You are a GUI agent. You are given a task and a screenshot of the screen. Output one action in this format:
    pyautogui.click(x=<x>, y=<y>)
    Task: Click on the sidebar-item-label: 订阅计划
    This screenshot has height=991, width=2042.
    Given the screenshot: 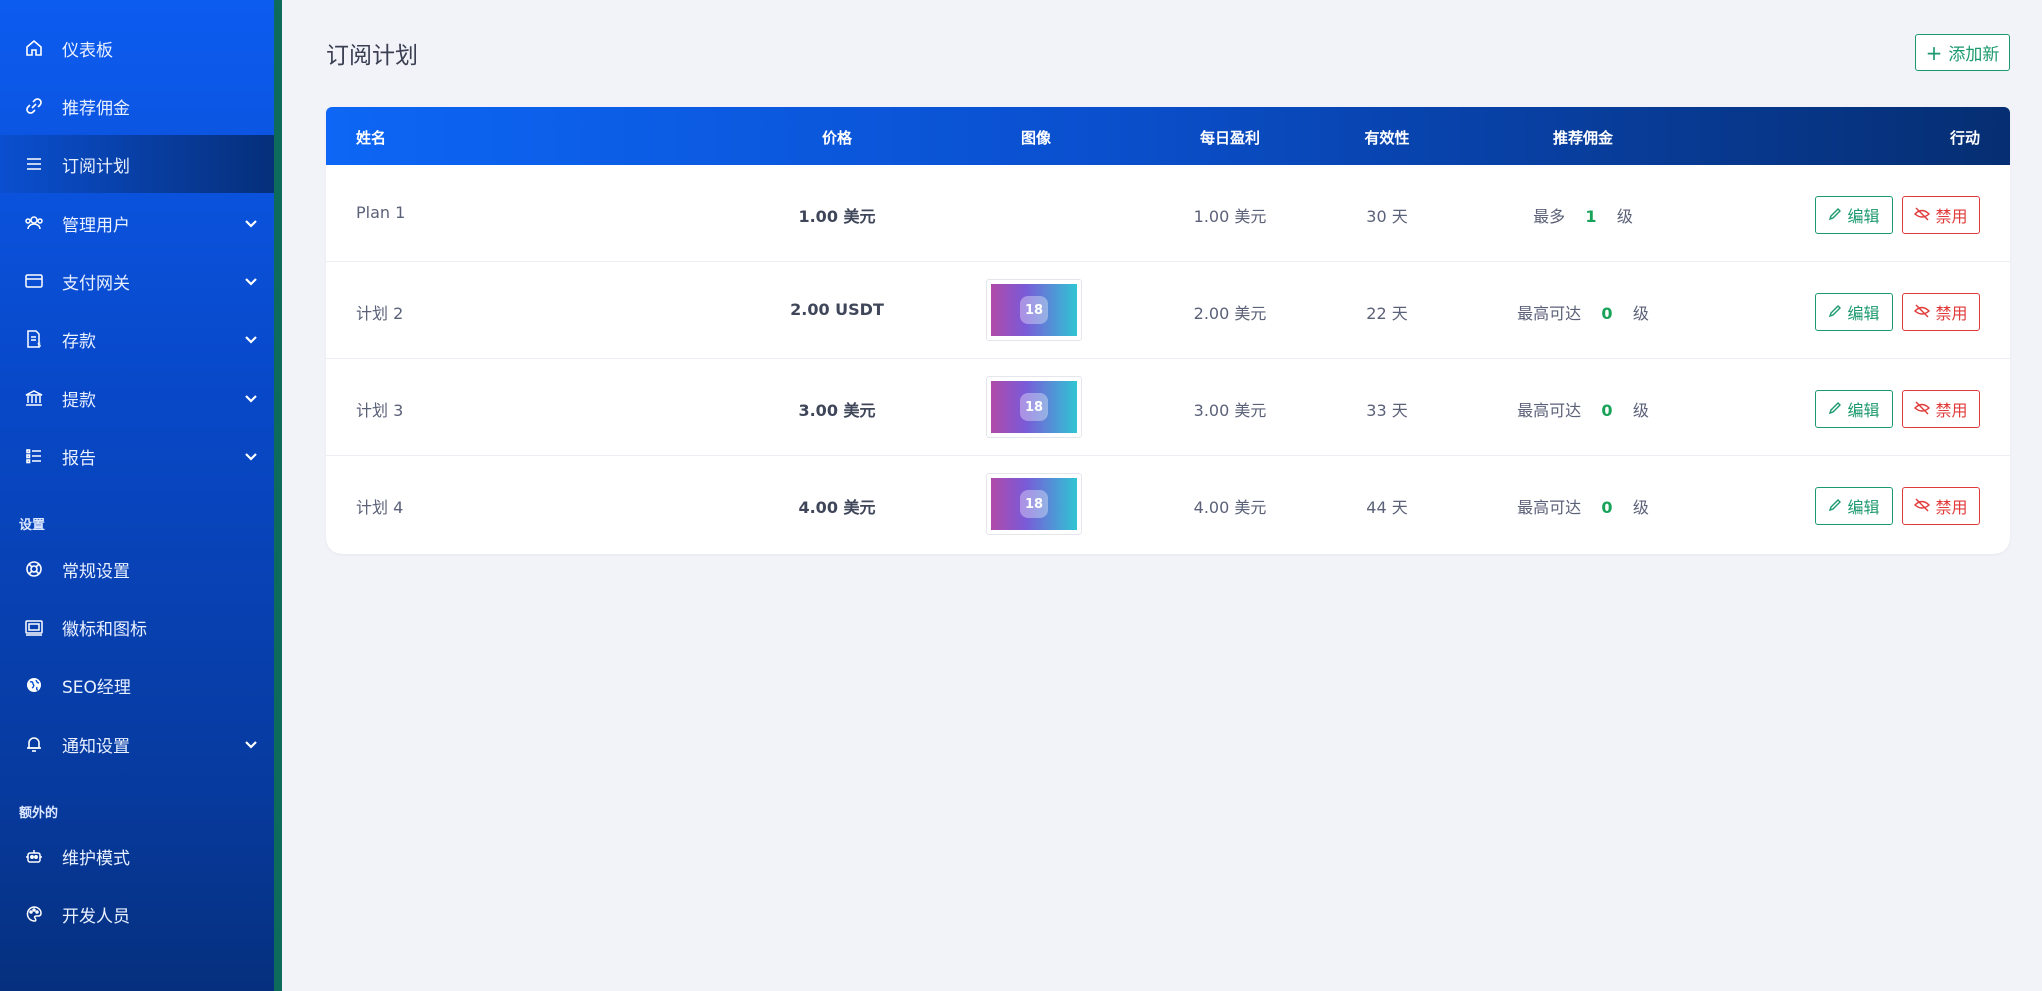 What is the action you would take?
    pyautogui.click(x=96, y=166)
    